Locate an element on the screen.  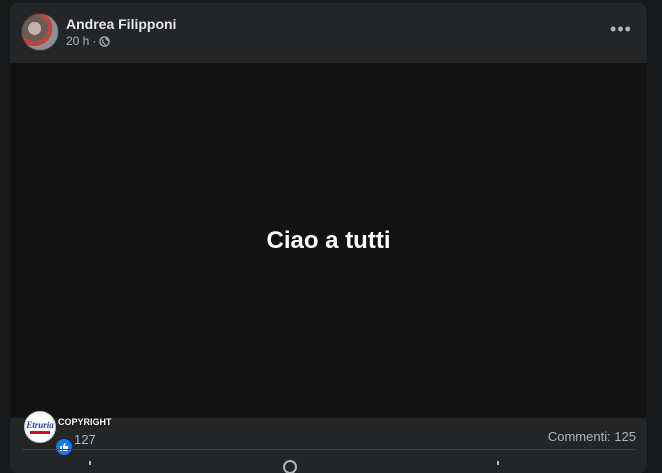
author-avatar is located at coordinates (40, 32).